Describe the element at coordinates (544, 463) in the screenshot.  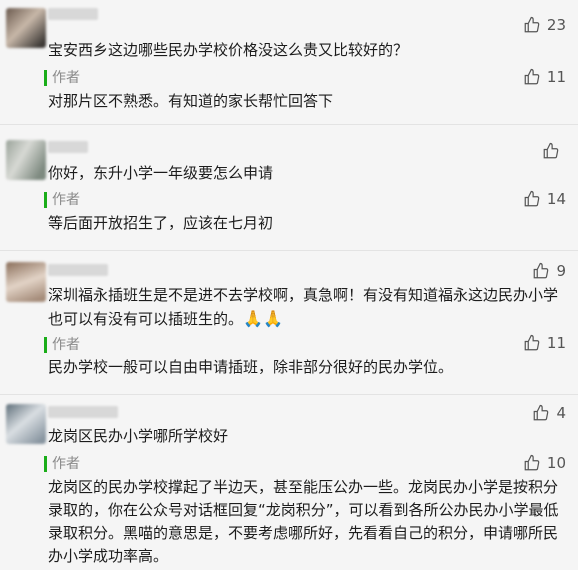
I see `author-like-button: 10` at that location.